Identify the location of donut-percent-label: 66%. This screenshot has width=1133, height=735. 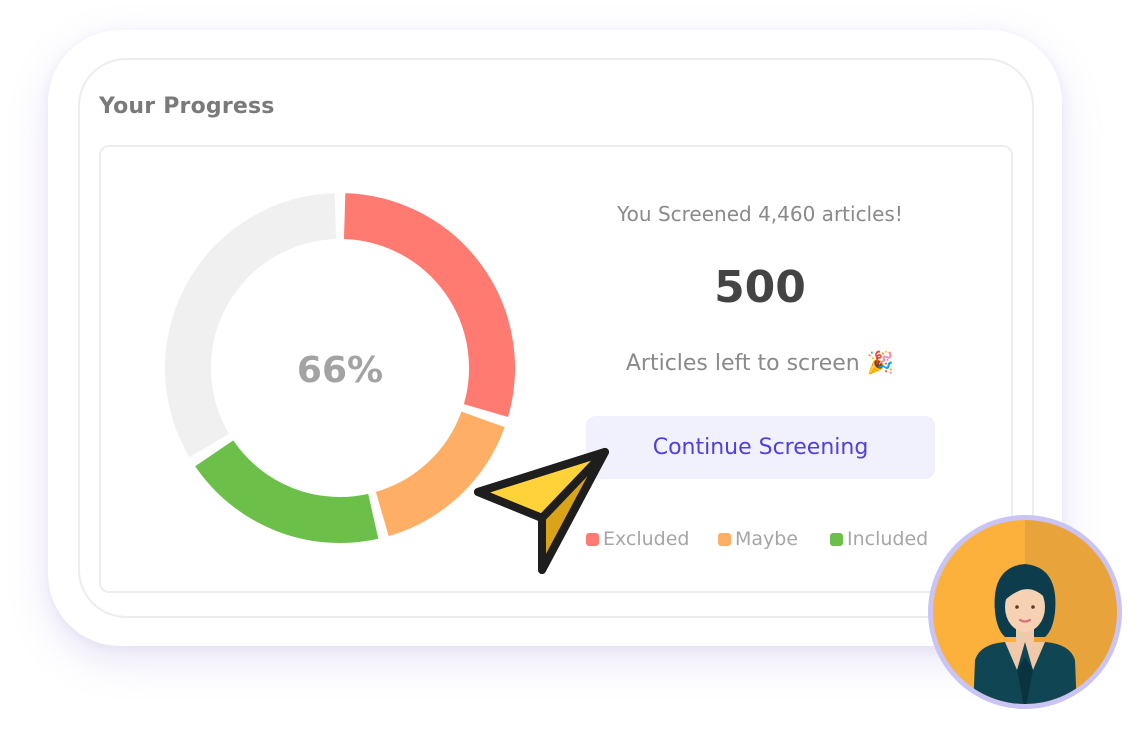
(340, 370).